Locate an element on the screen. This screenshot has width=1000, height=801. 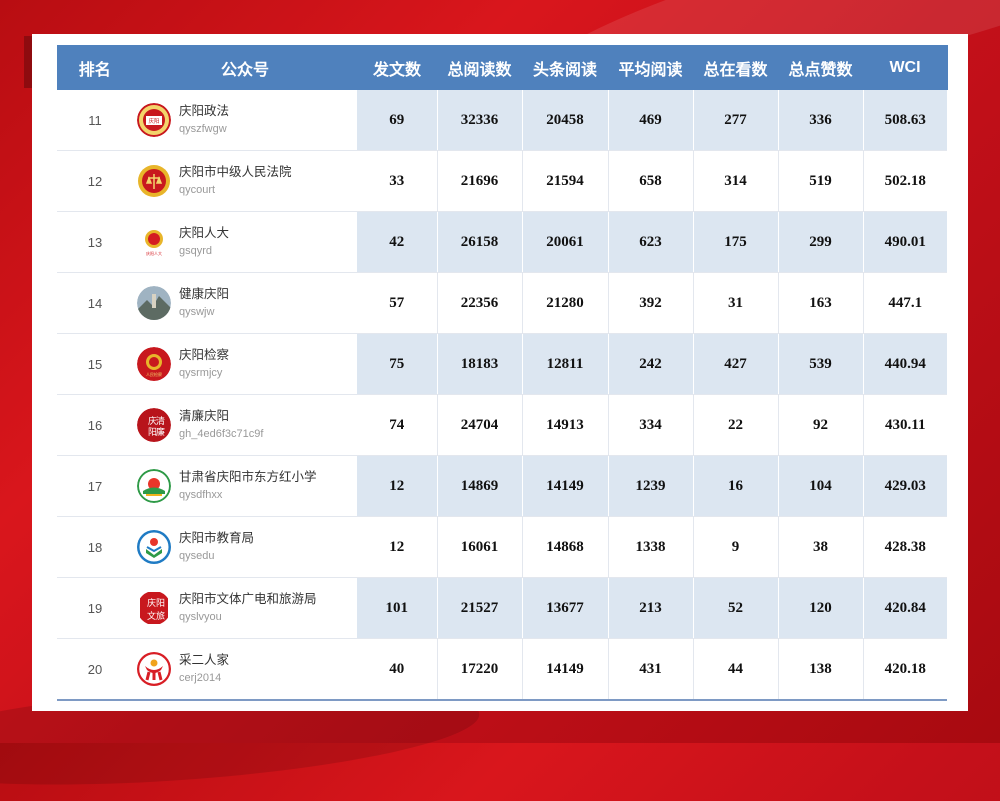
account-id: qyszfwgw is located at coordinates (203, 129).